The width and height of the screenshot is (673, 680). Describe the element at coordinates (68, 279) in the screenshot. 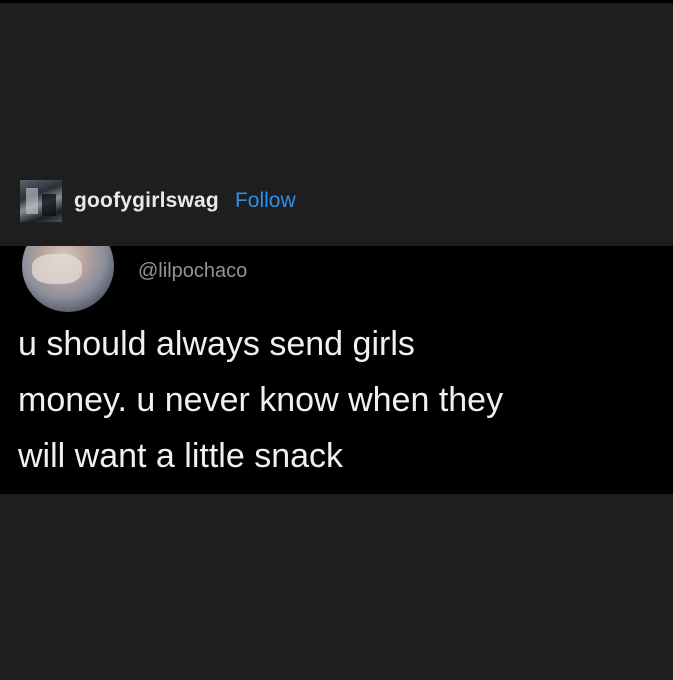

I see `tweet-avatar` at that location.